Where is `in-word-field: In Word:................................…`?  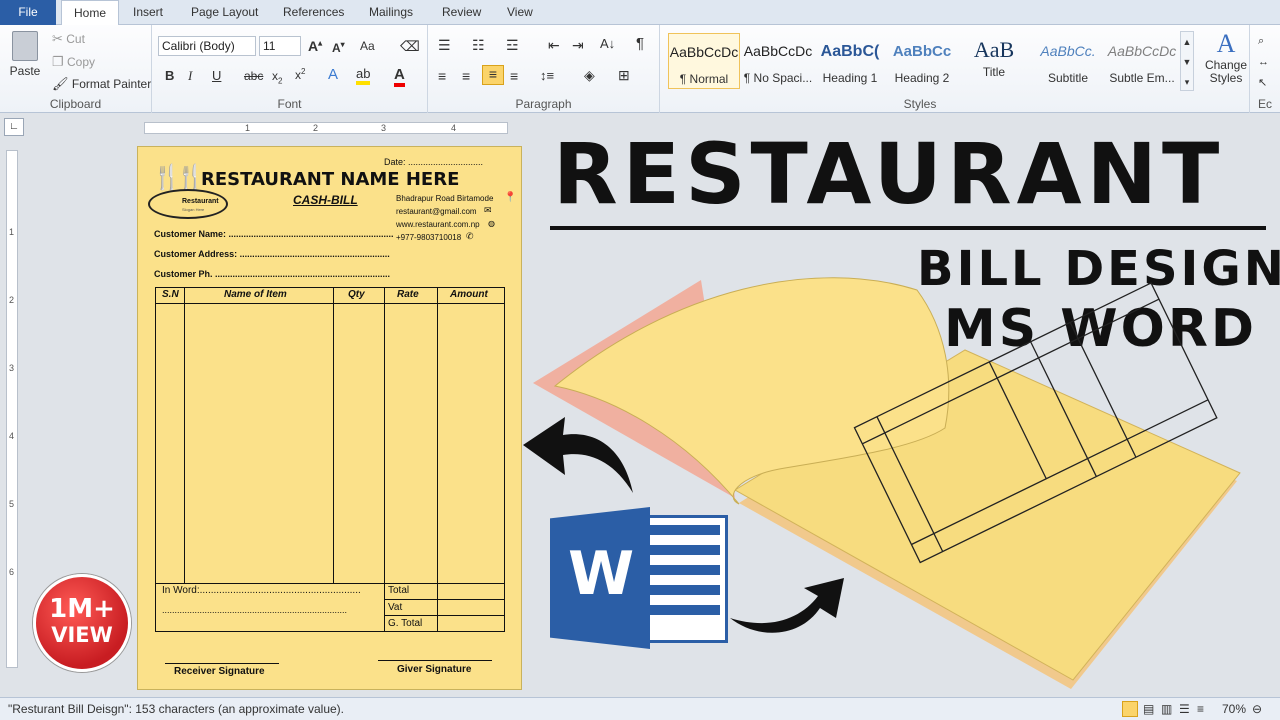 in-word-field: In Word:................................… is located at coordinates (261, 590).